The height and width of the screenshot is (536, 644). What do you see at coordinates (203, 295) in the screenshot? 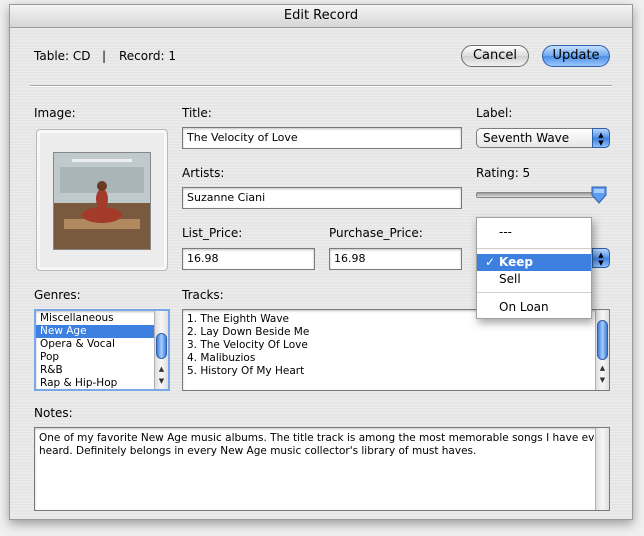
I see `tracks-label: Tracks:` at bounding box center [203, 295].